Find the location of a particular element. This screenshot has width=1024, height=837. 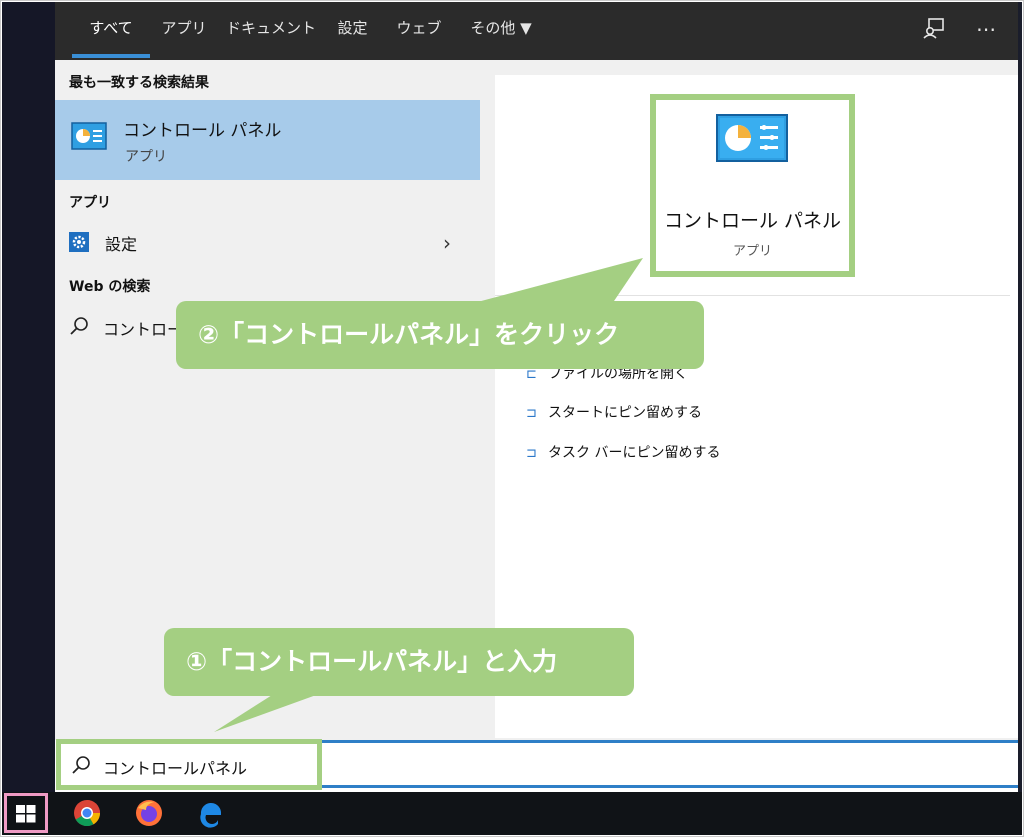

search-input: コントロールパネル is located at coordinates (189, 764).